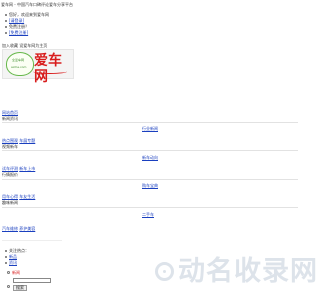 This screenshot has width=320, height=300. Describe the element at coordinates (150, 185) in the screenshot. I see `nav-buy-car-guide: 购车宝典` at that location.